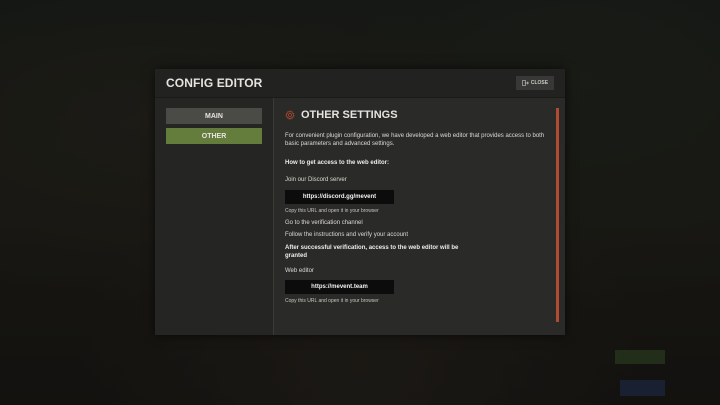  I want to click on tab-other: OTHER, so click(214, 136).